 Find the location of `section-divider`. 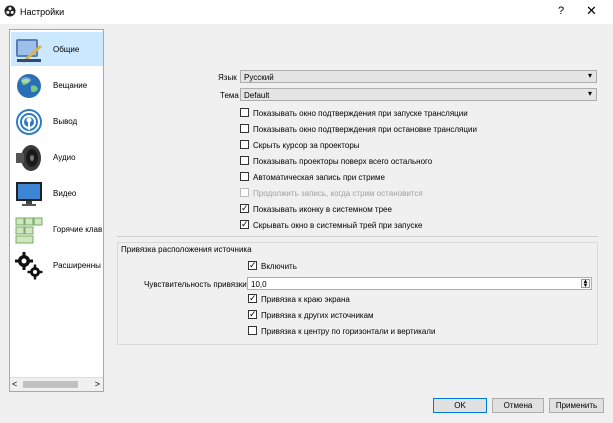

section-divider is located at coordinates (357, 236).